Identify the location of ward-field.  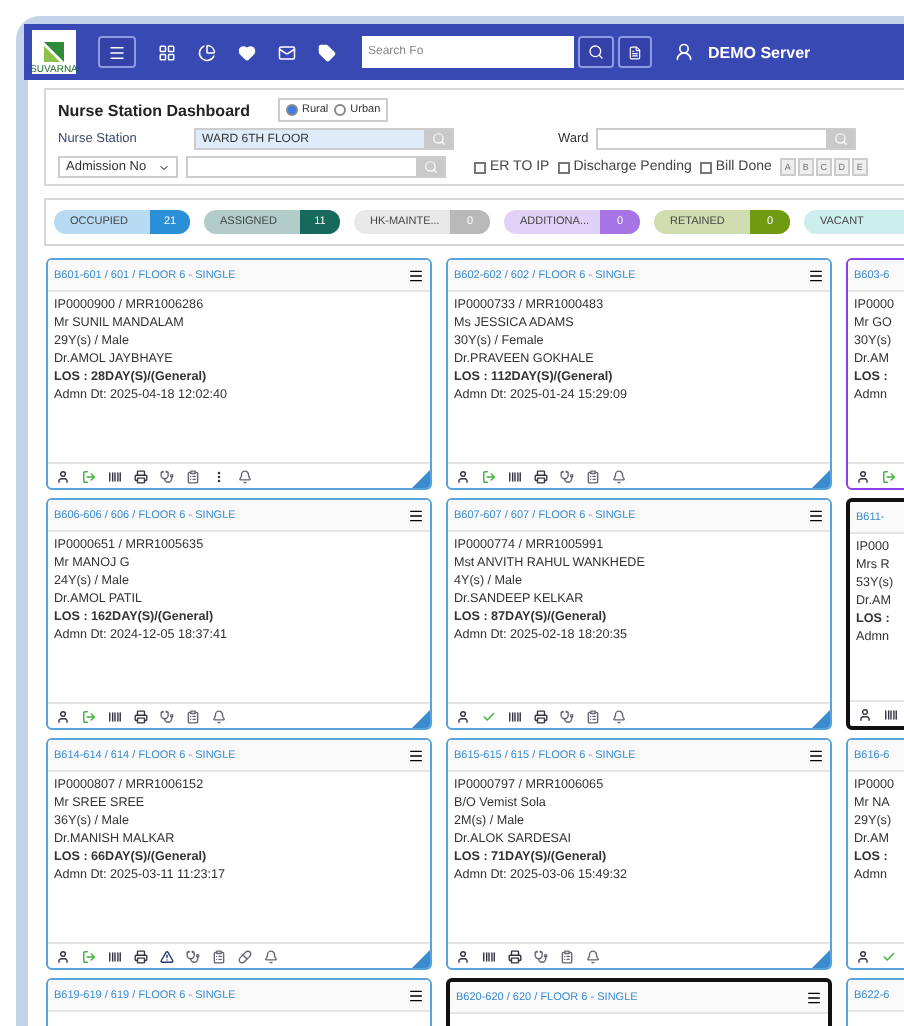
(726, 139).